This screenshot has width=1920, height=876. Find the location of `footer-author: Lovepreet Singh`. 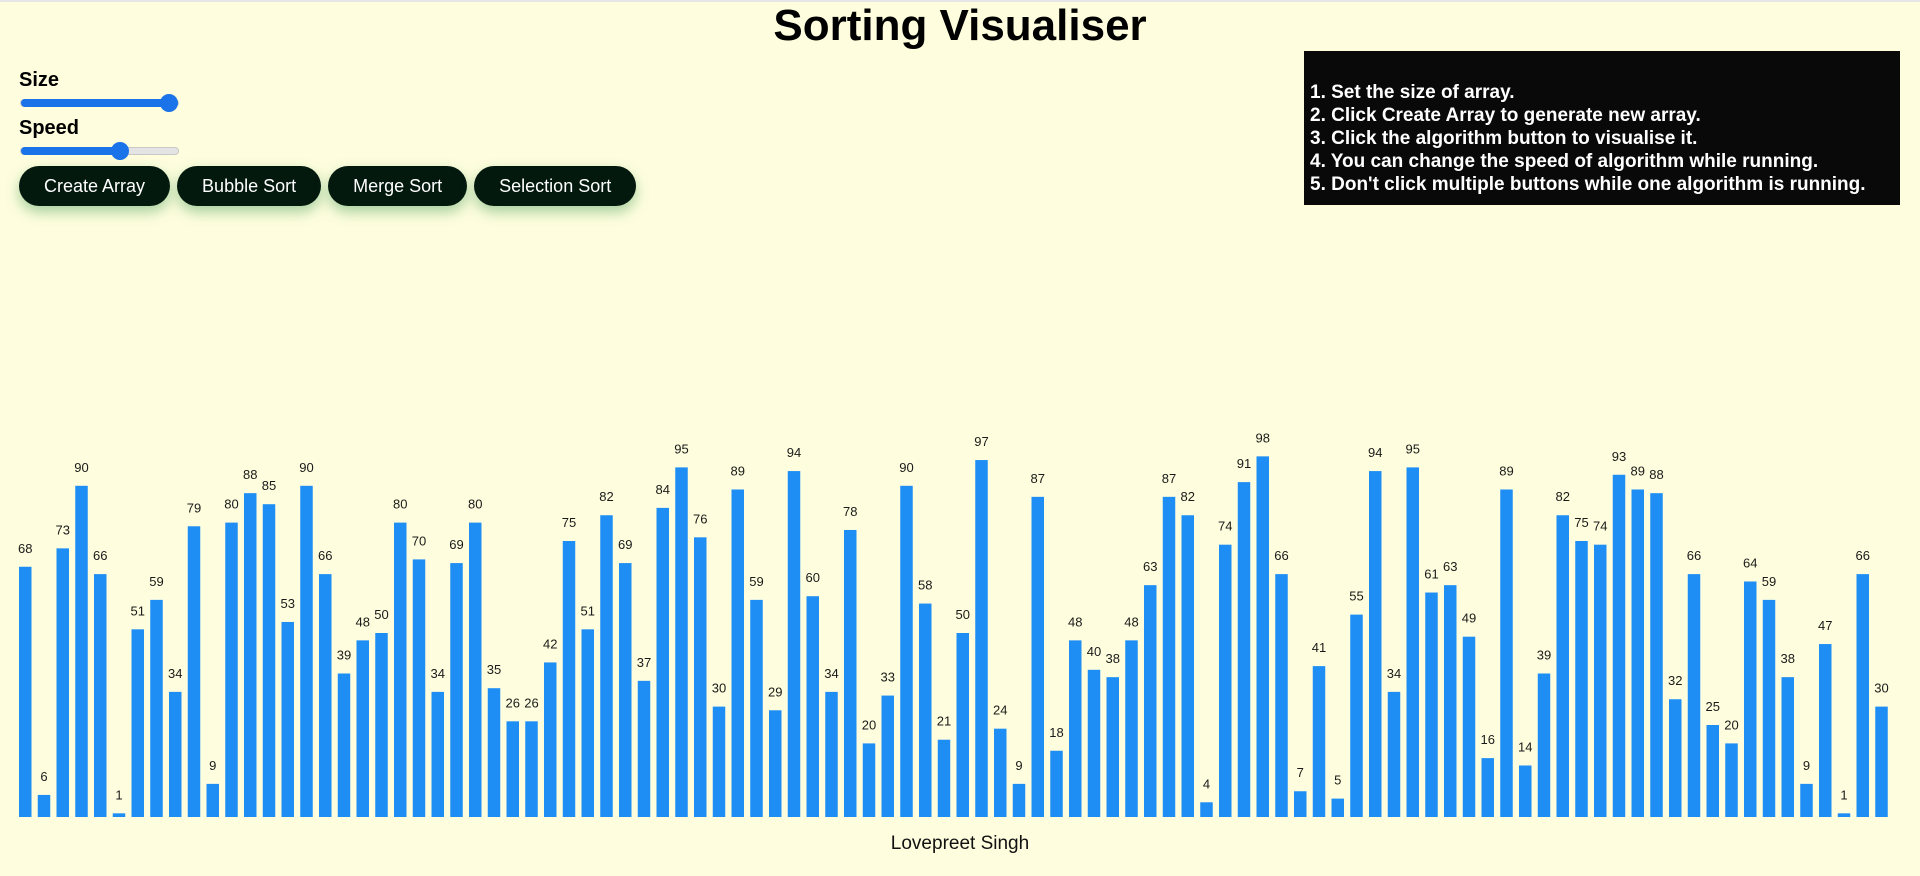

footer-author: Lovepreet Singh is located at coordinates (960, 843).